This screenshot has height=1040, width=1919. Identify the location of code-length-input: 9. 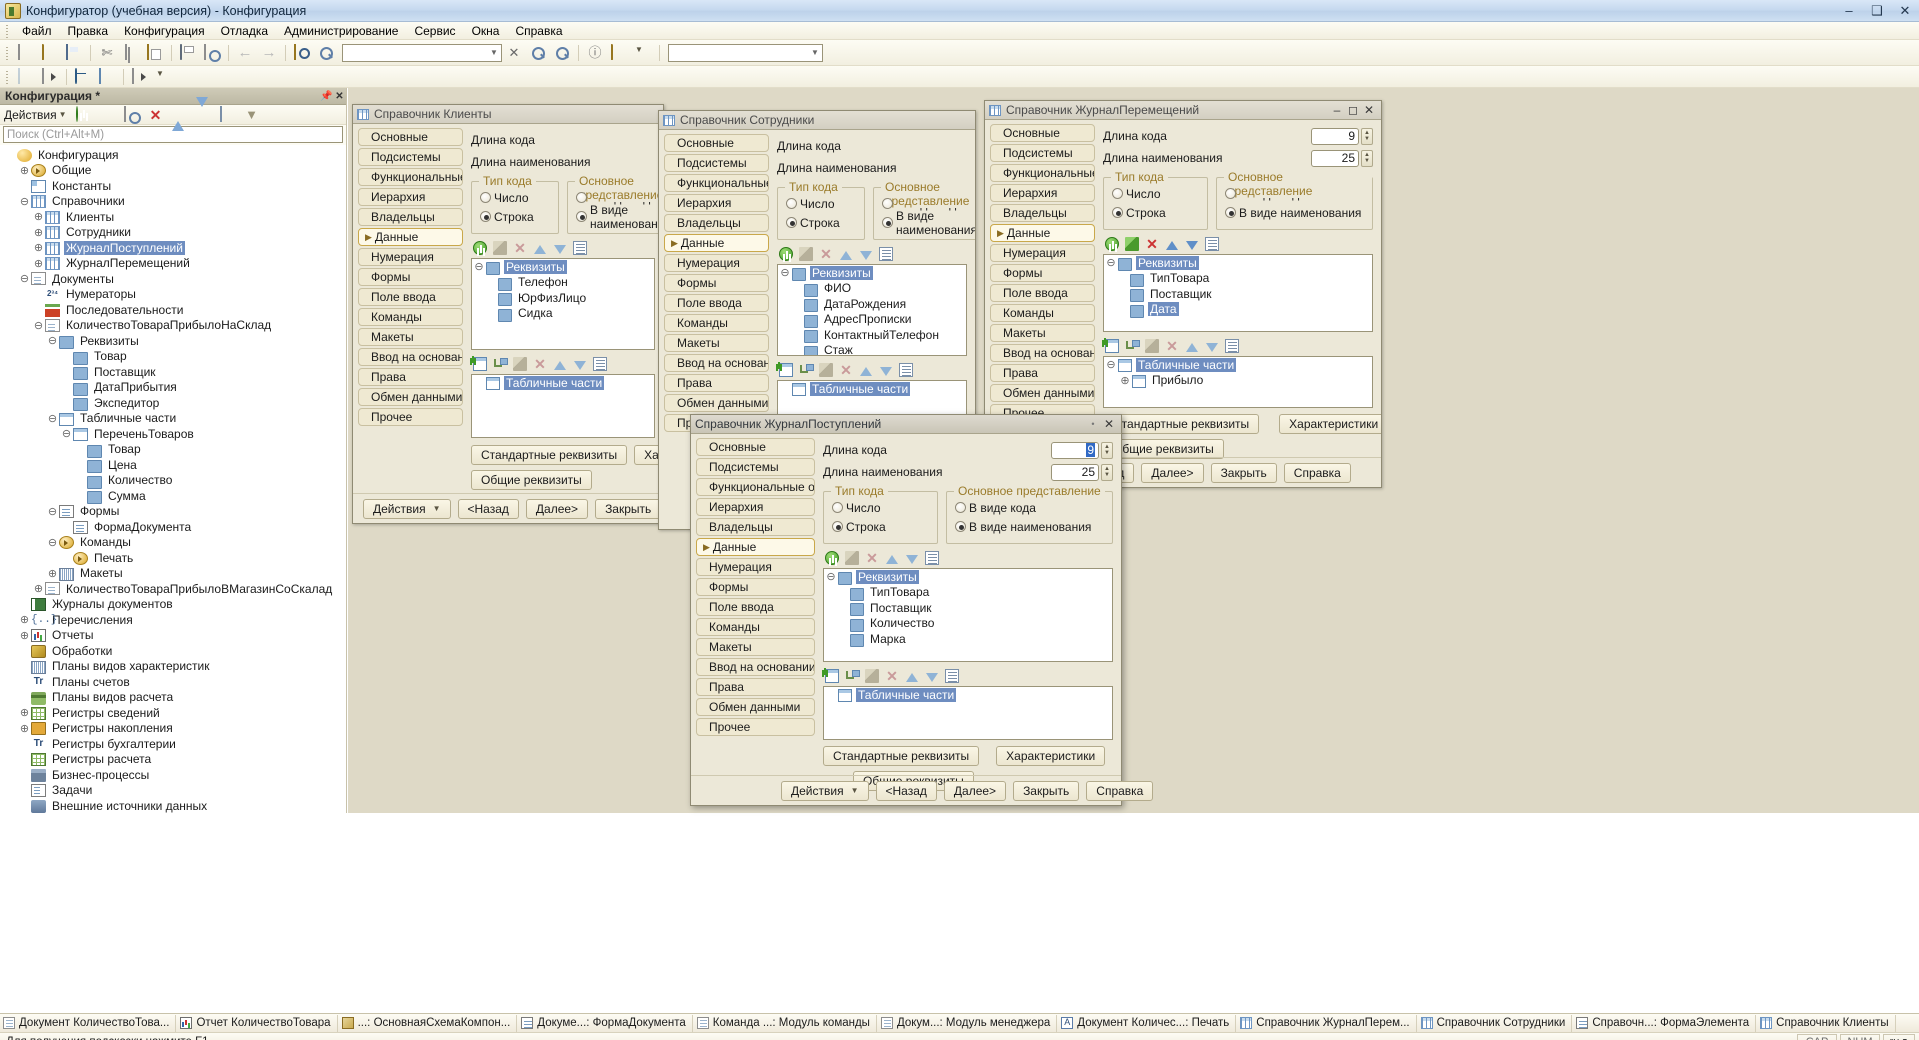
(1335, 136).